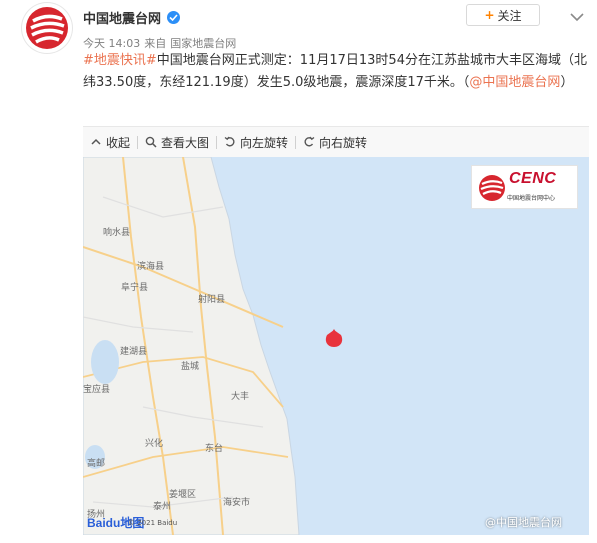 Image resolution: width=597 pixels, height=543 pixels. I want to click on hashtag-link: #地震快讯#, so click(120, 60).